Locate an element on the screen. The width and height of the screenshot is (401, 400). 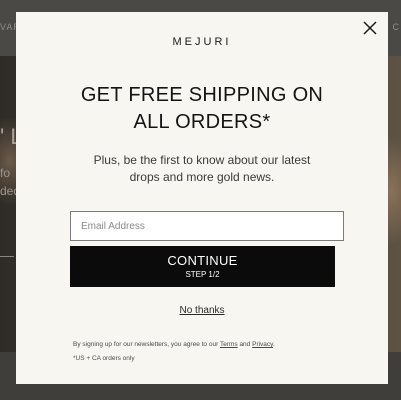
close-icon is located at coordinates (370, 28).